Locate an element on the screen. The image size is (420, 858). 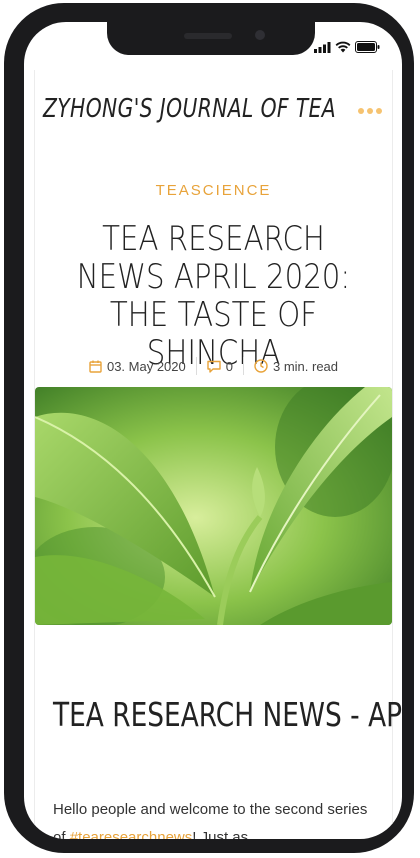
speaker-grille is located at coordinates (208, 36).